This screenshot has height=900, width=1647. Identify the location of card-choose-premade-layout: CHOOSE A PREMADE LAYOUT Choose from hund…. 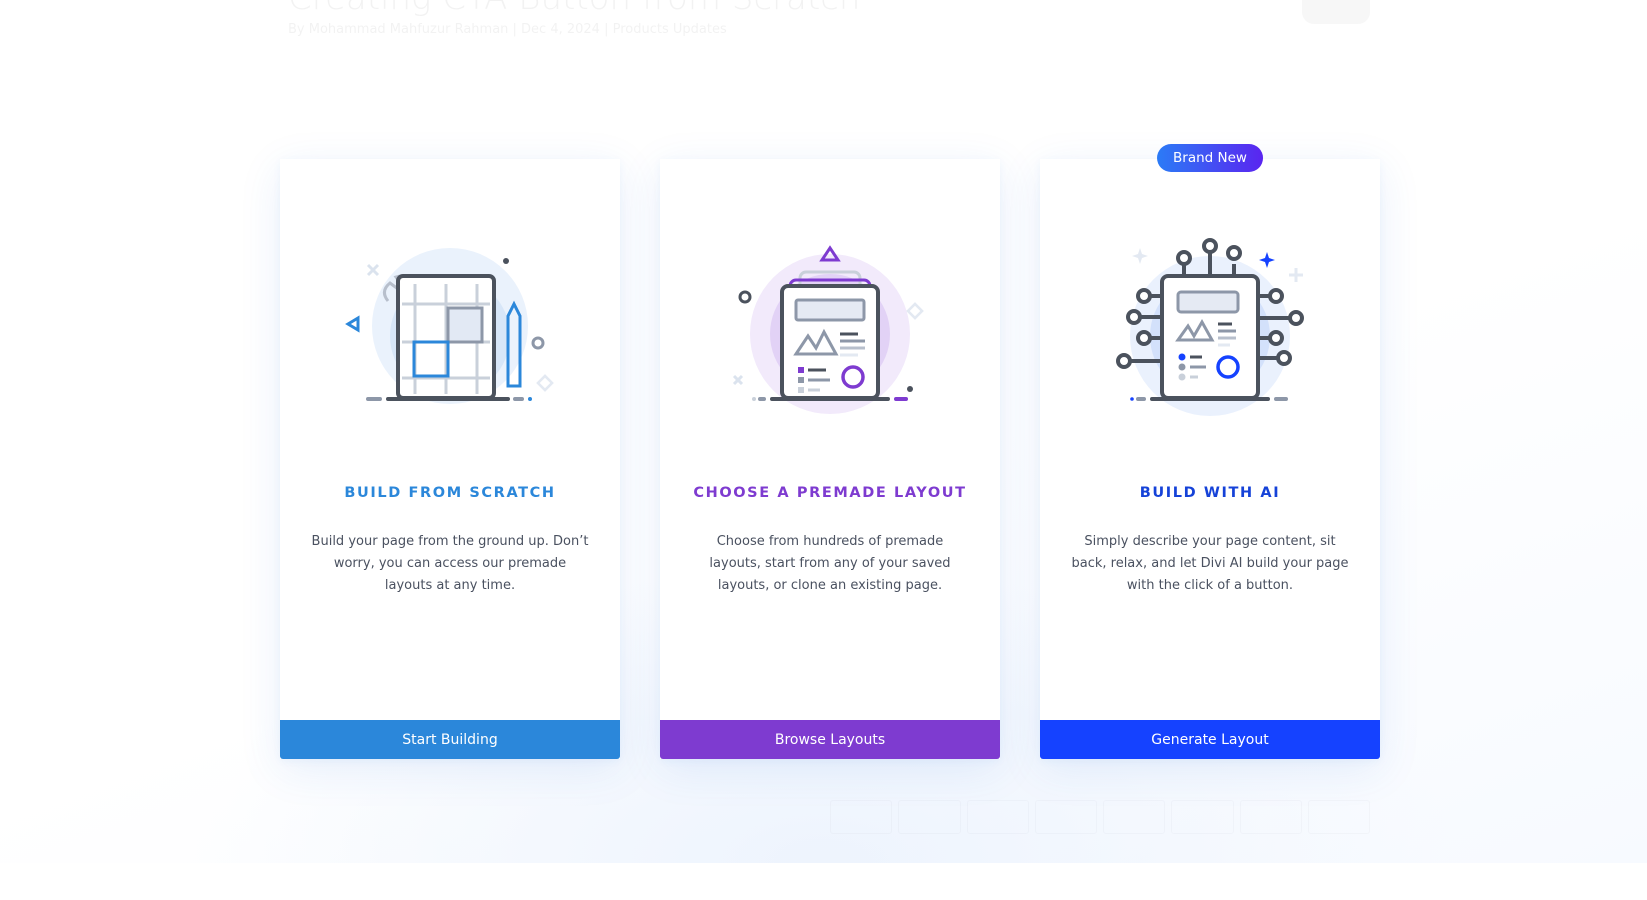
(830, 459).